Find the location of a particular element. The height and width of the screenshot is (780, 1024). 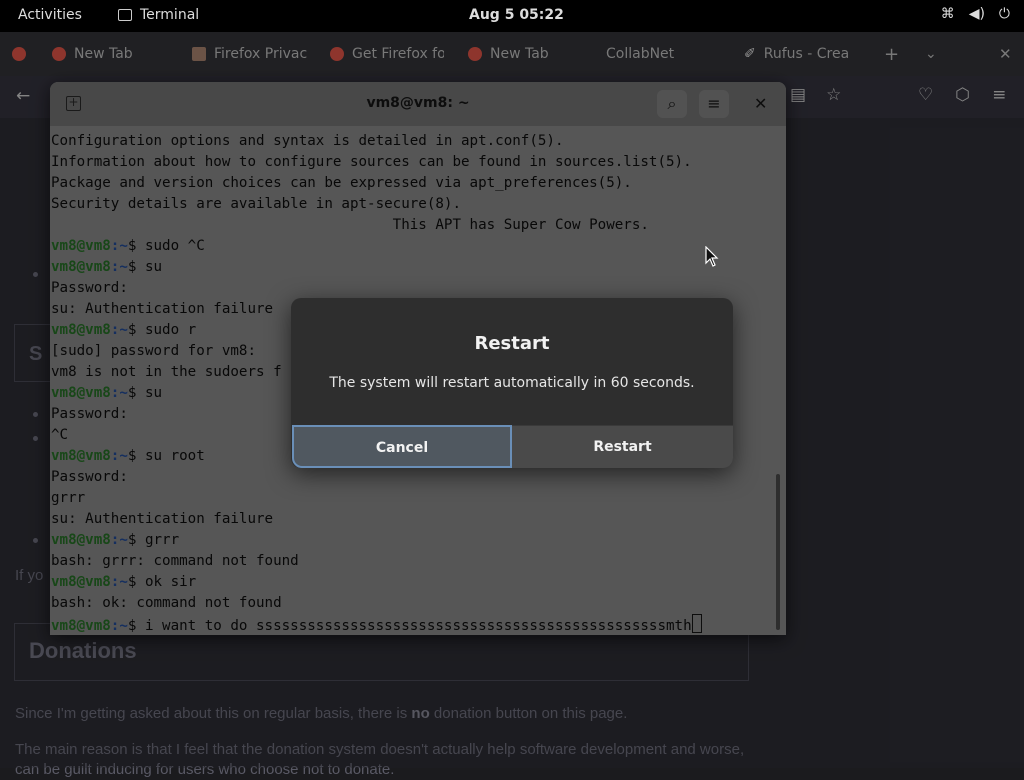

top-bar: Activities Terminal Aug 5 05:22 ⌘ ◀) ⏻ is located at coordinates (512, 16).